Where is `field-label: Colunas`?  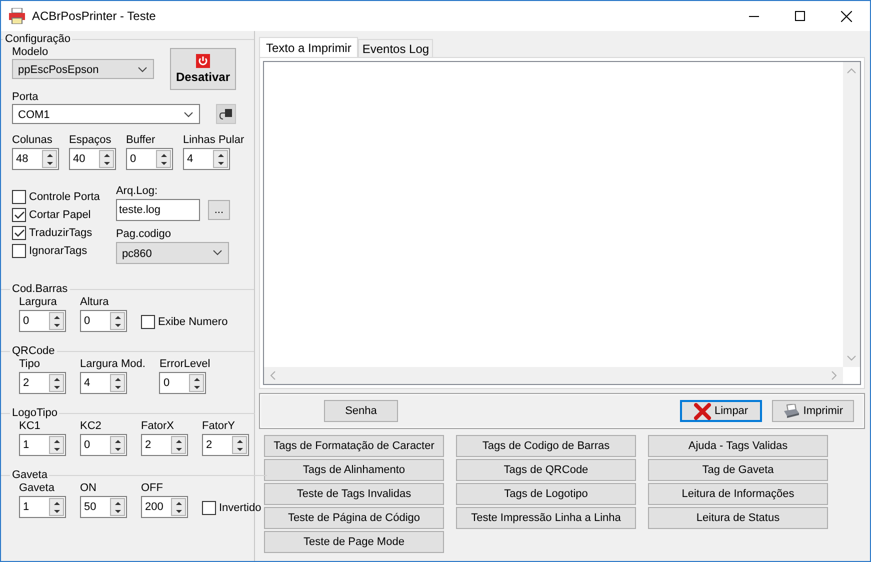
field-label: Colunas is located at coordinates (33, 140).